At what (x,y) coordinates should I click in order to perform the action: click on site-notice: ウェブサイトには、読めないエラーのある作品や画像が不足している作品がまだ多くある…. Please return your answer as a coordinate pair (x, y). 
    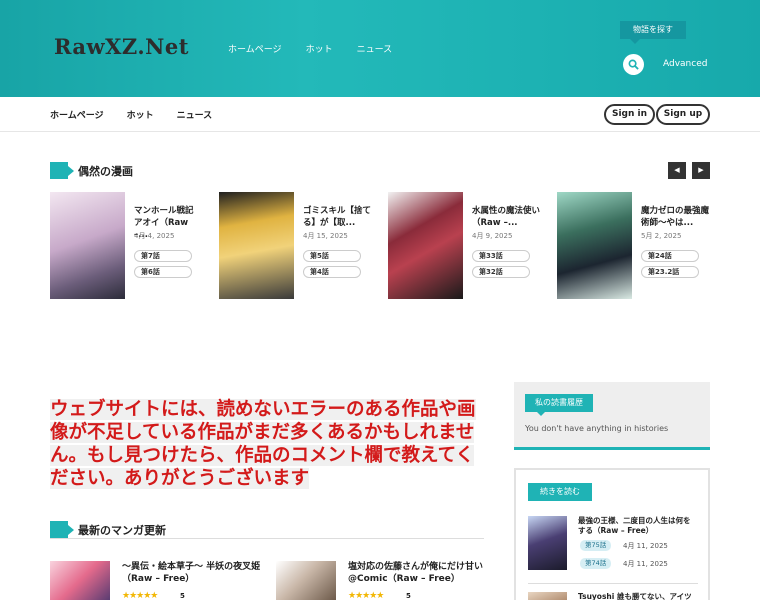
    Looking at the image, I should click on (263, 444).